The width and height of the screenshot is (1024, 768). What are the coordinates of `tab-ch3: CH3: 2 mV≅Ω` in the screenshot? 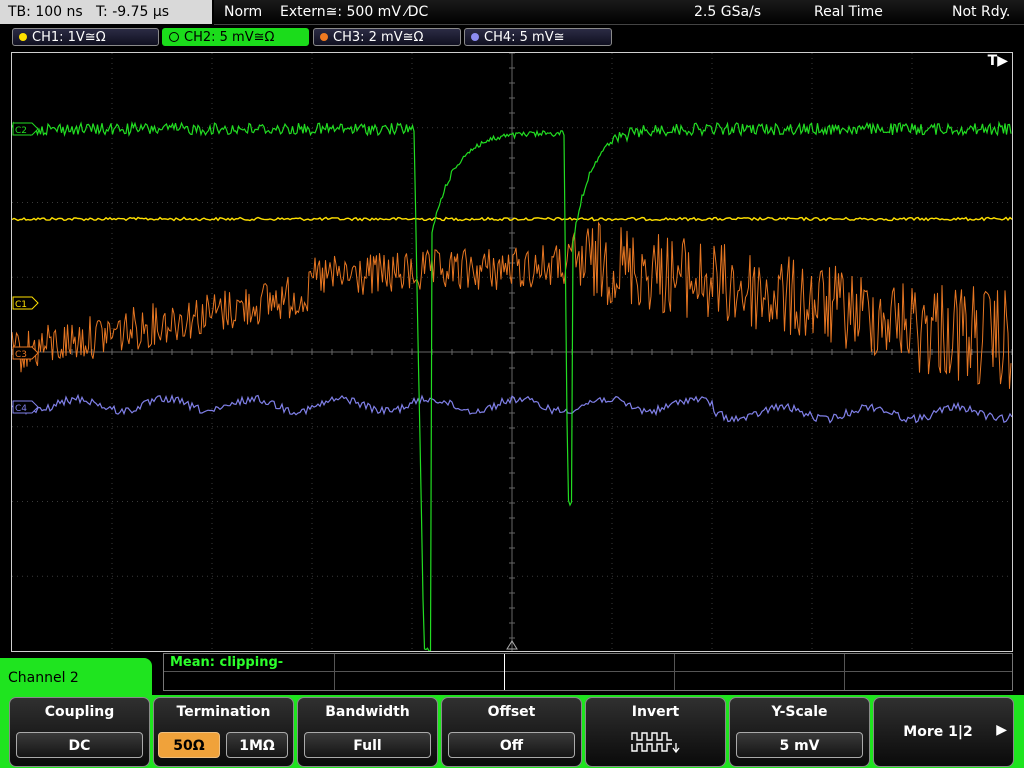 It's located at (387, 37).